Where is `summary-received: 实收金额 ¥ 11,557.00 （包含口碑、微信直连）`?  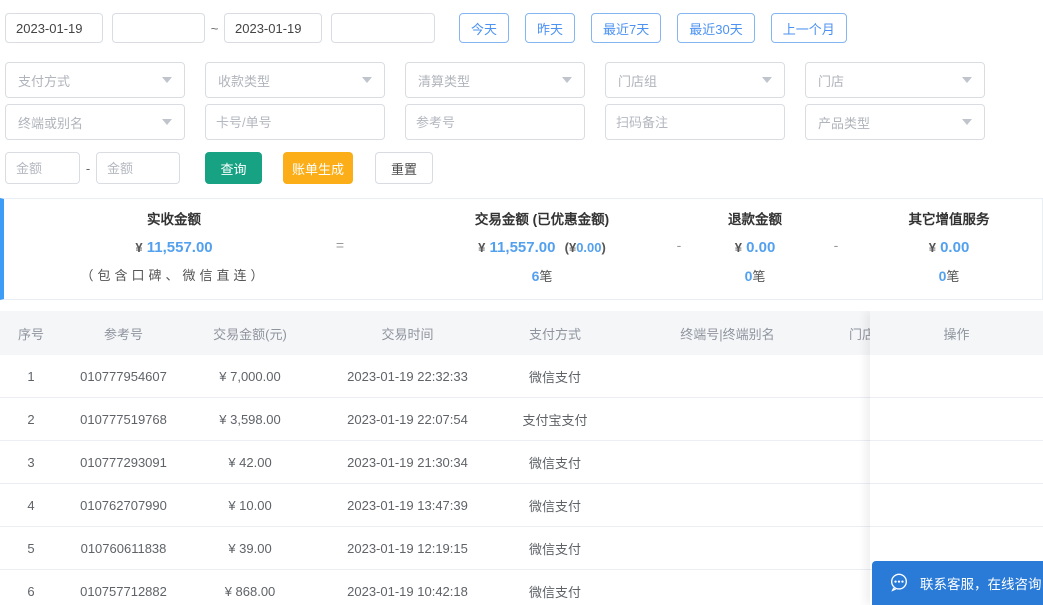
summary-received: 实收金额 ¥ 11,557.00 （包含口碑、微信直连） is located at coordinates (174, 242).